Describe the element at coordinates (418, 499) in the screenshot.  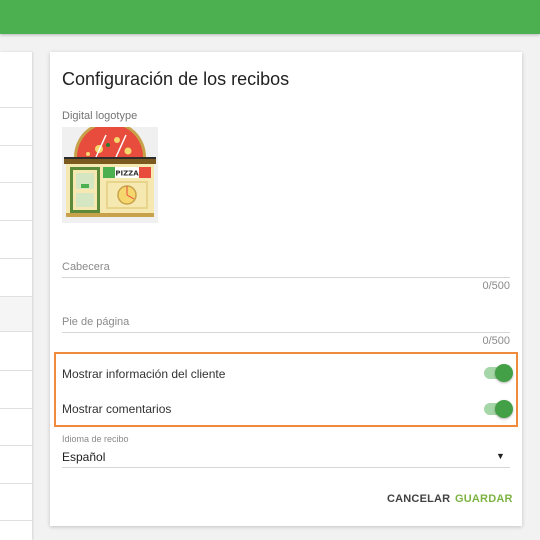
I see `cancel-button: CANCELAR` at that location.